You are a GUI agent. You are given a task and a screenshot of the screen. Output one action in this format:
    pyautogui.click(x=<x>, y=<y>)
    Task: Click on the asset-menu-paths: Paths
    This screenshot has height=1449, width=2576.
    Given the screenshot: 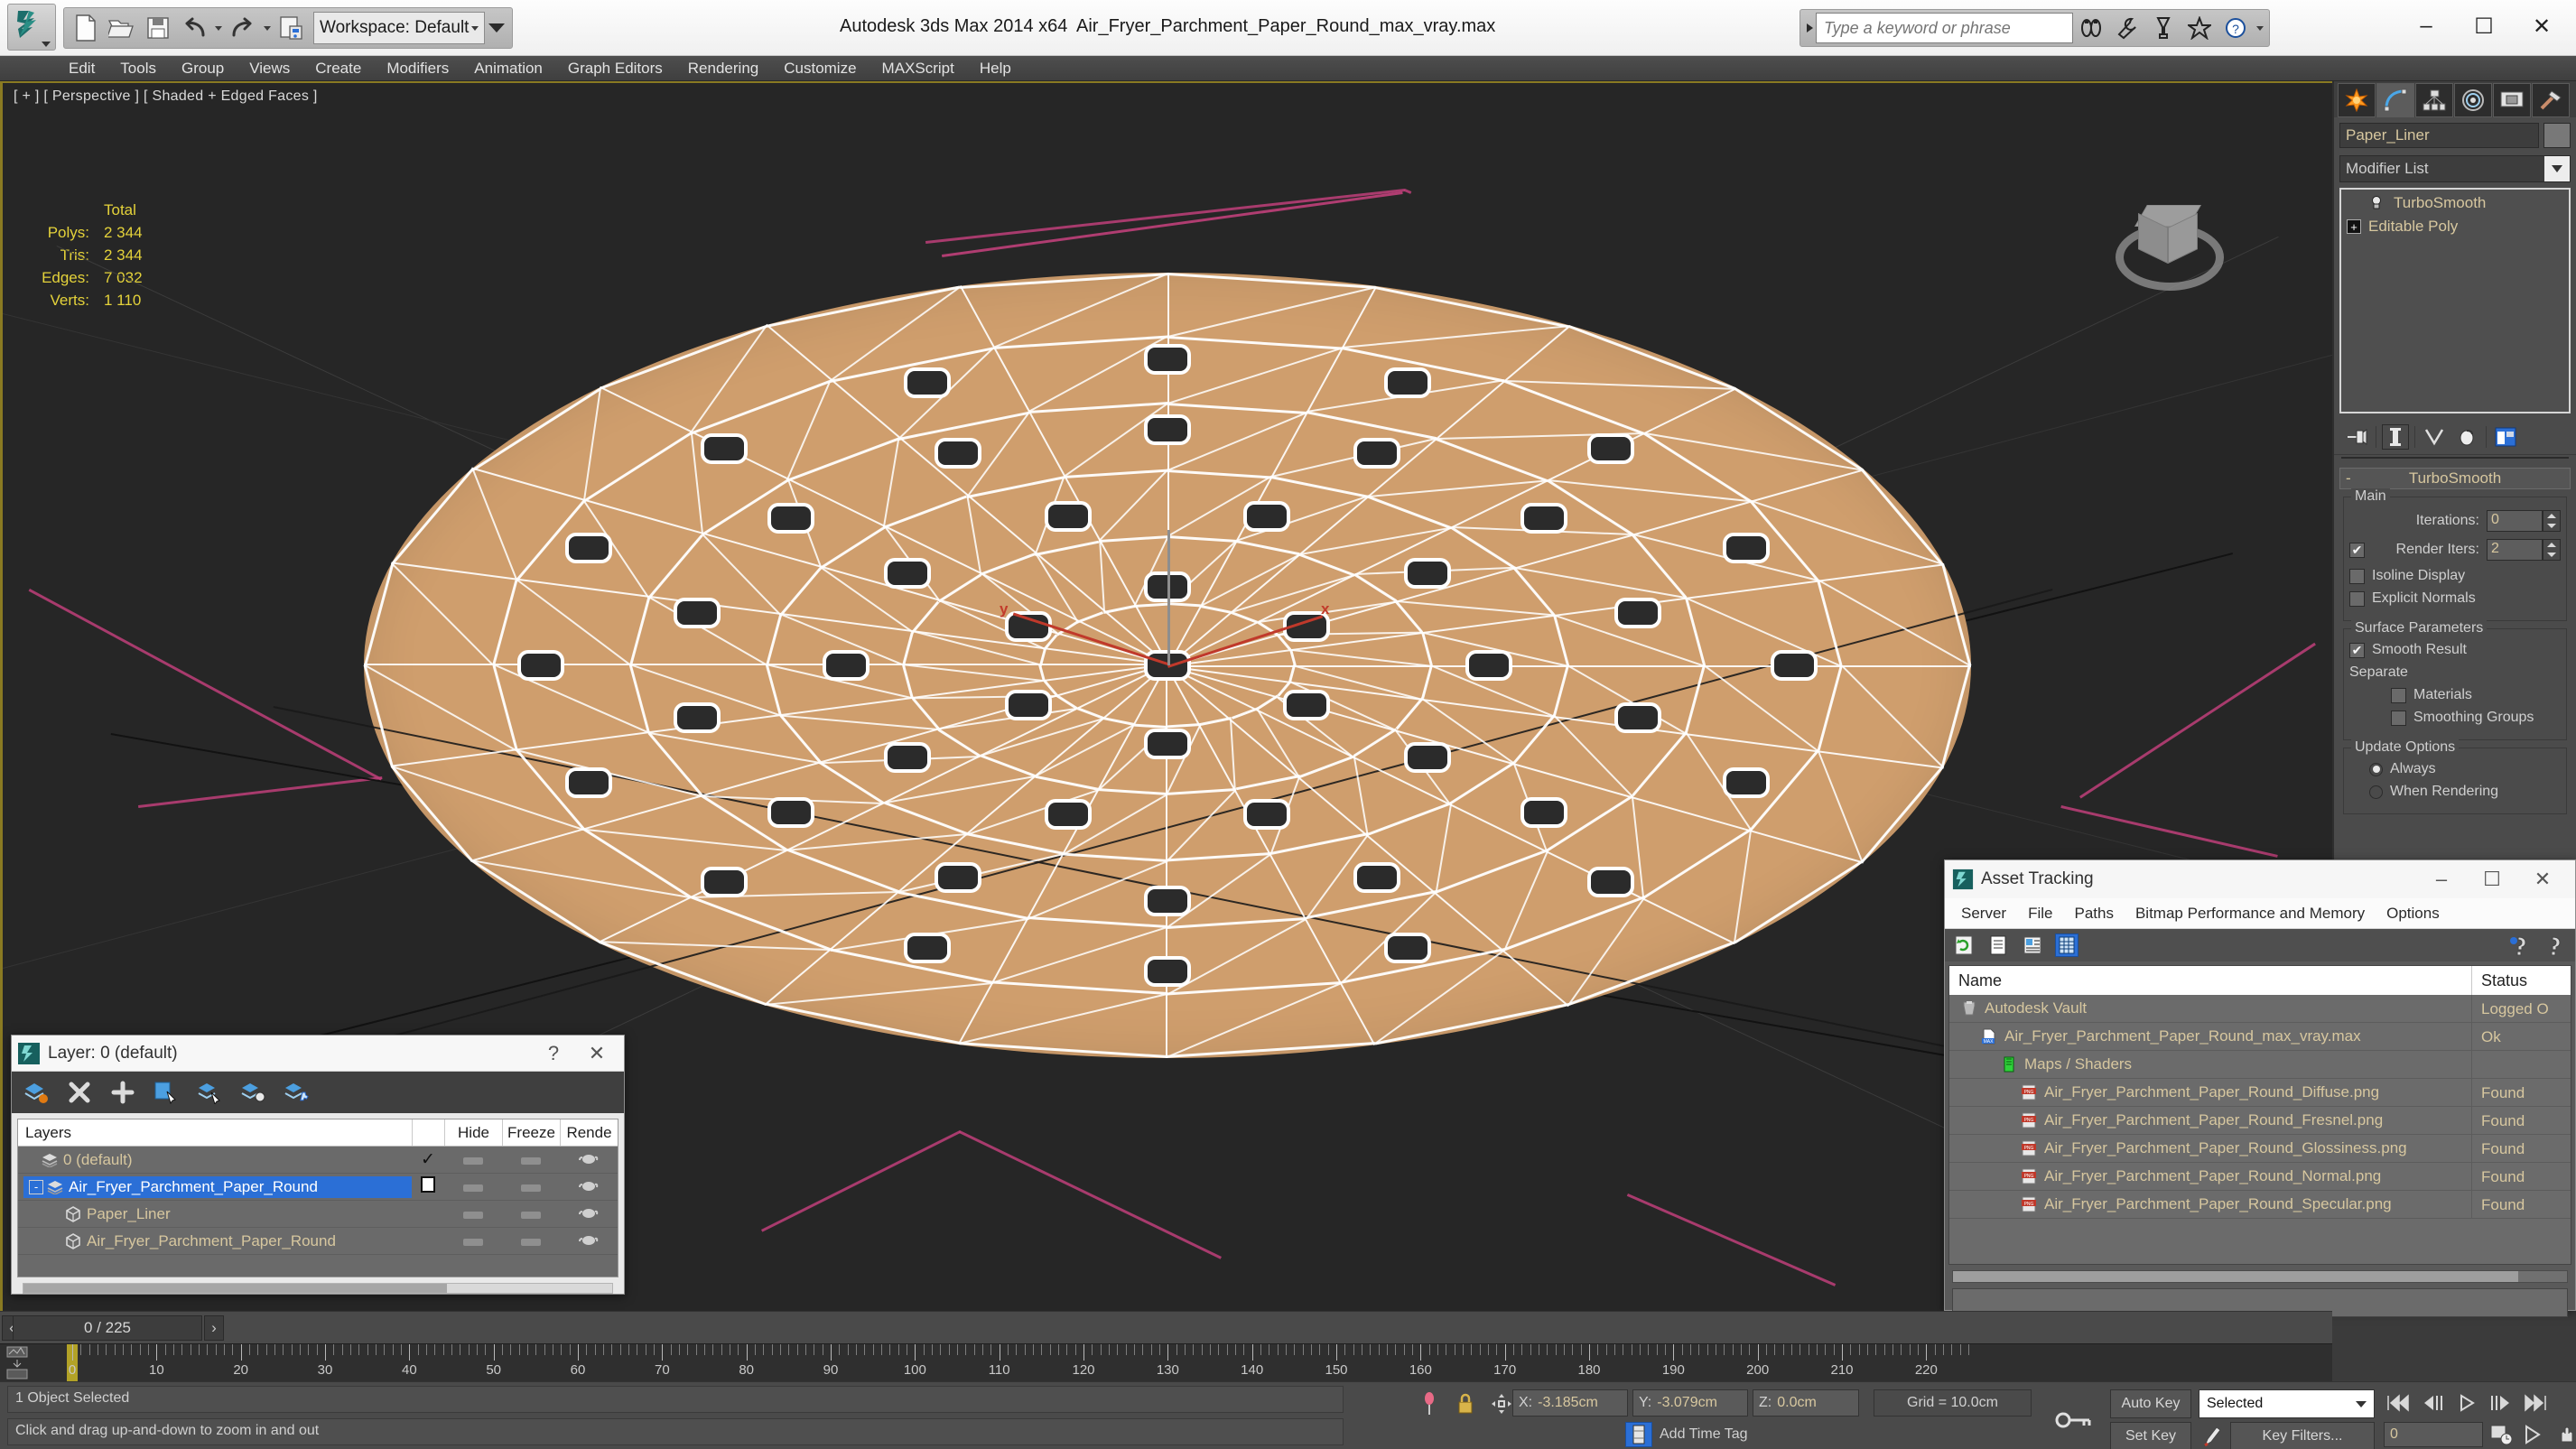 What is the action you would take?
    pyautogui.click(x=2093, y=914)
    